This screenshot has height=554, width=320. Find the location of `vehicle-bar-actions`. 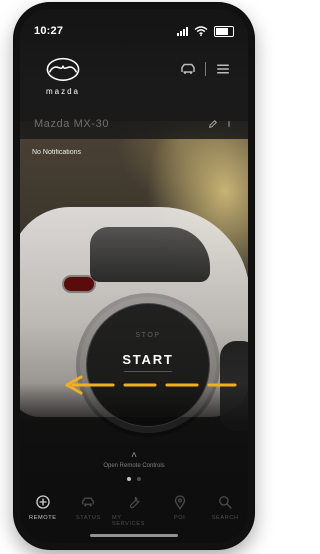

vehicle-bar-actions is located at coordinates (221, 124).